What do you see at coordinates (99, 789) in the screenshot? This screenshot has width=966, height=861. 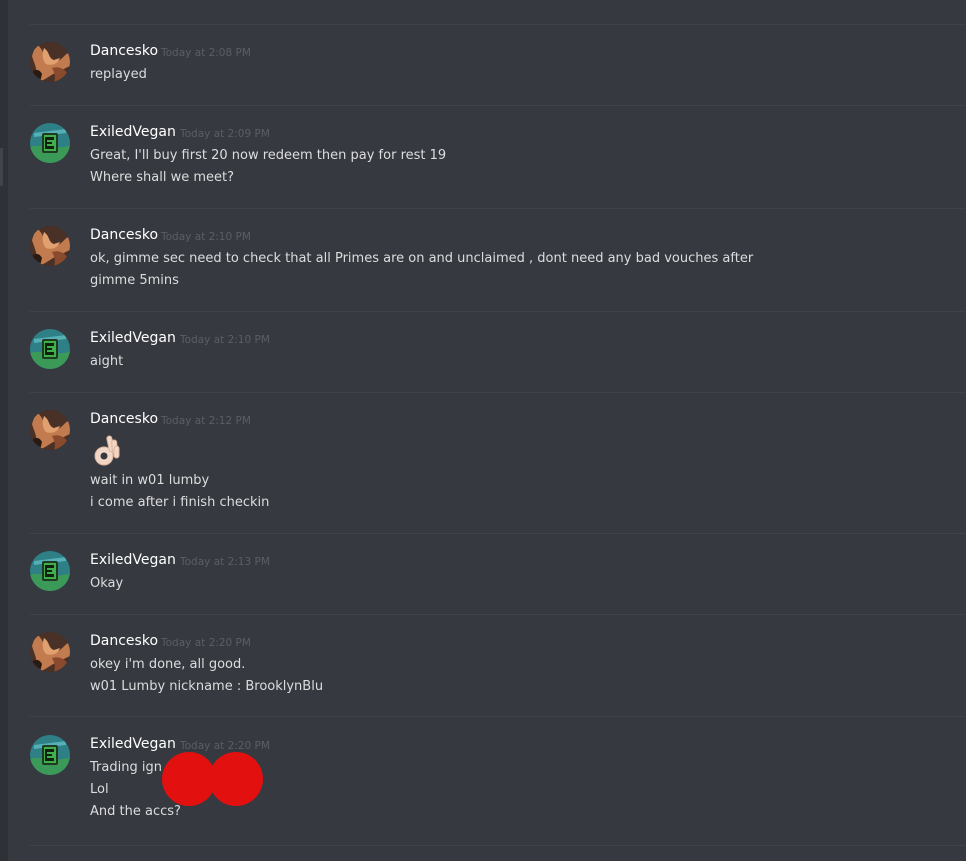 I see `message-text: Lol` at bounding box center [99, 789].